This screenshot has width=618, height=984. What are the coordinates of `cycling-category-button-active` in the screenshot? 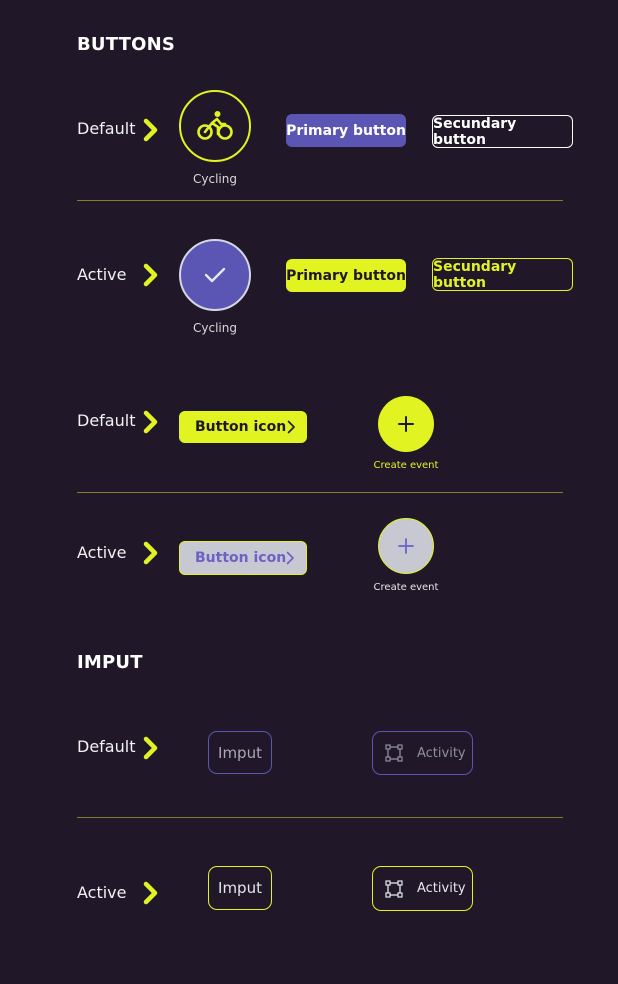 It's located at (215, 275).